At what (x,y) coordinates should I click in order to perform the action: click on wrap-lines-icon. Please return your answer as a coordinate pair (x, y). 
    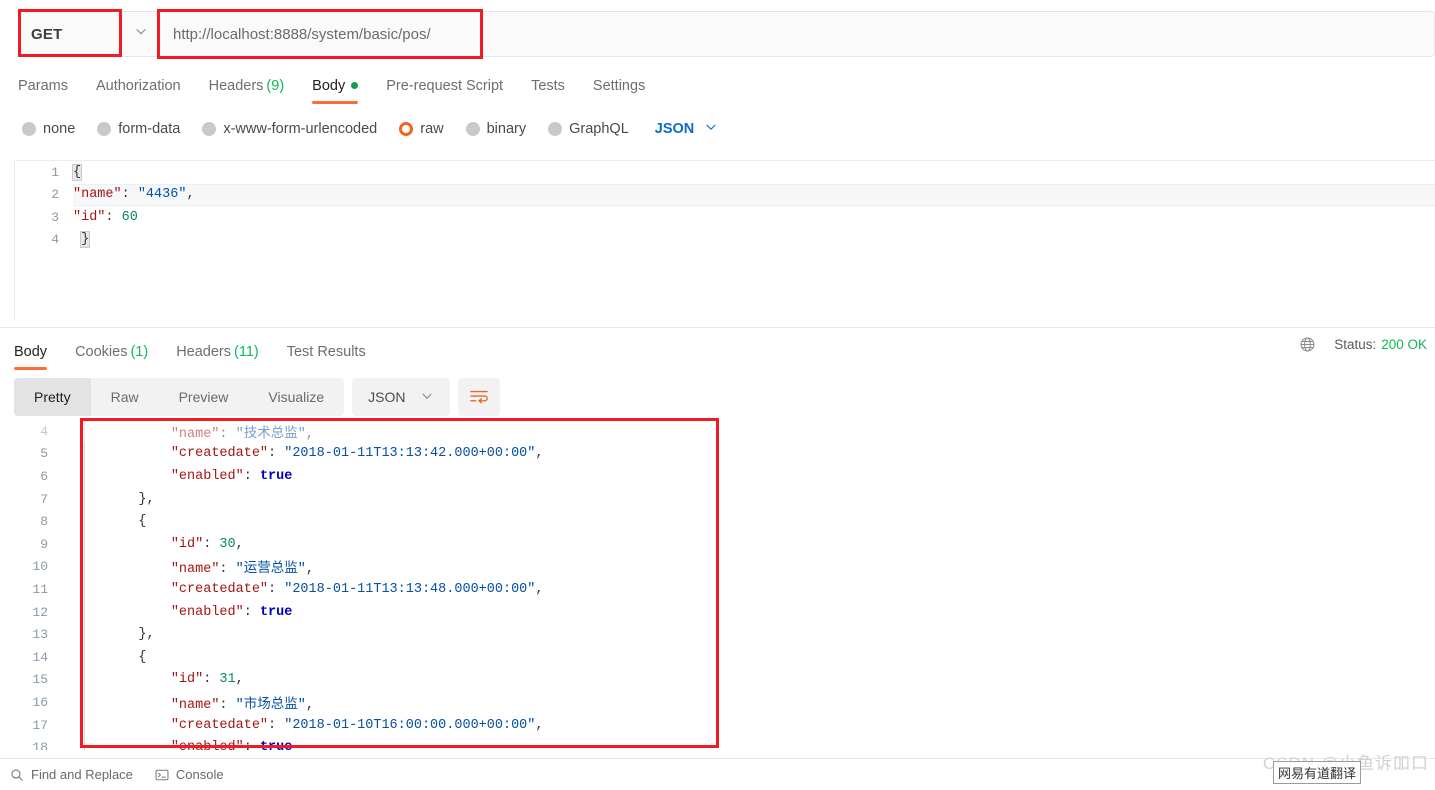
    Looking at the image, I should click on (478, 397).